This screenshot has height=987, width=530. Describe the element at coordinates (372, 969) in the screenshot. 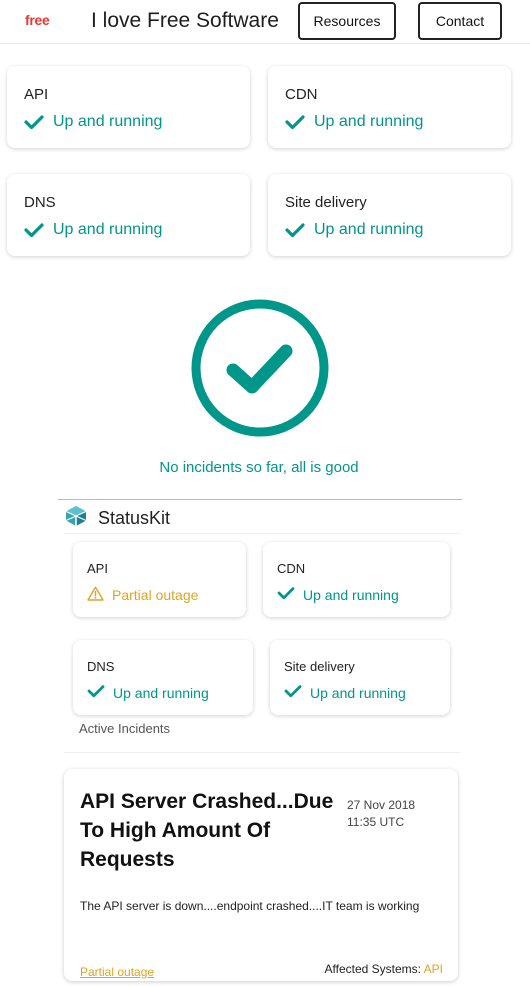

I see `affected-systems-label: Affected Systems:` at that location.